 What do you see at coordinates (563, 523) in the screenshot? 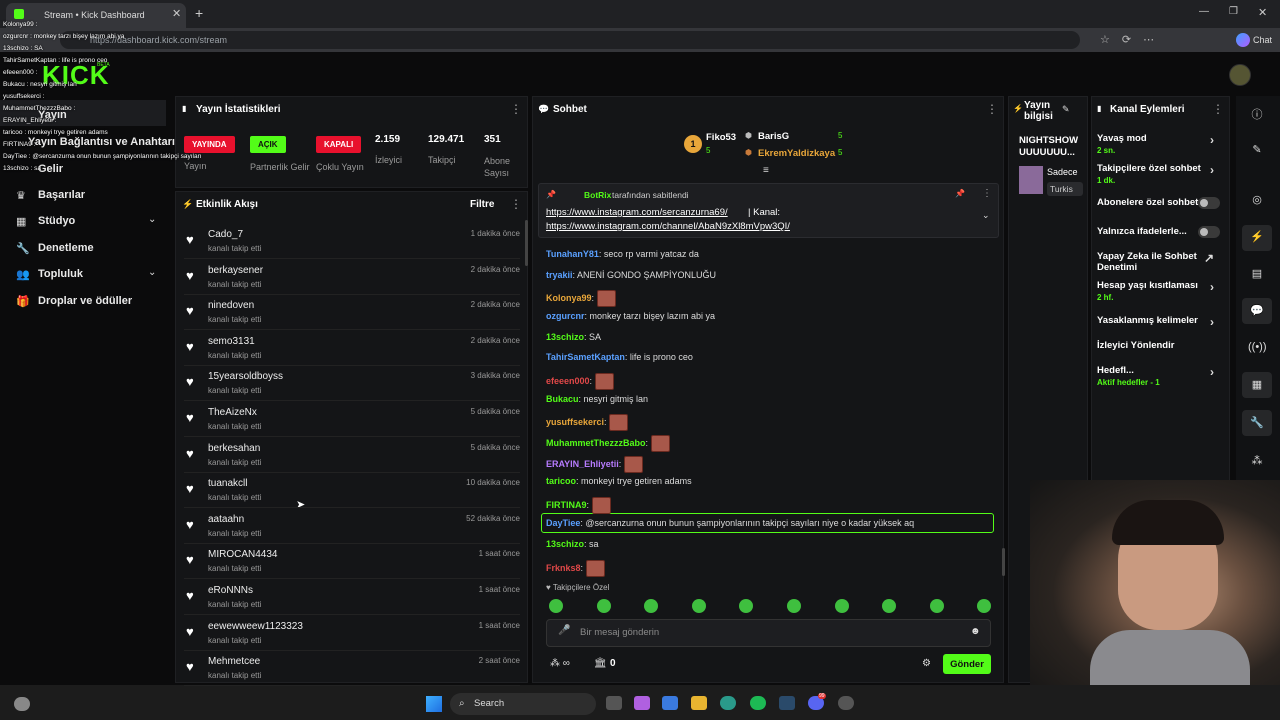
I see `chat-username: DayTiee` at bounding box center [563, 523].